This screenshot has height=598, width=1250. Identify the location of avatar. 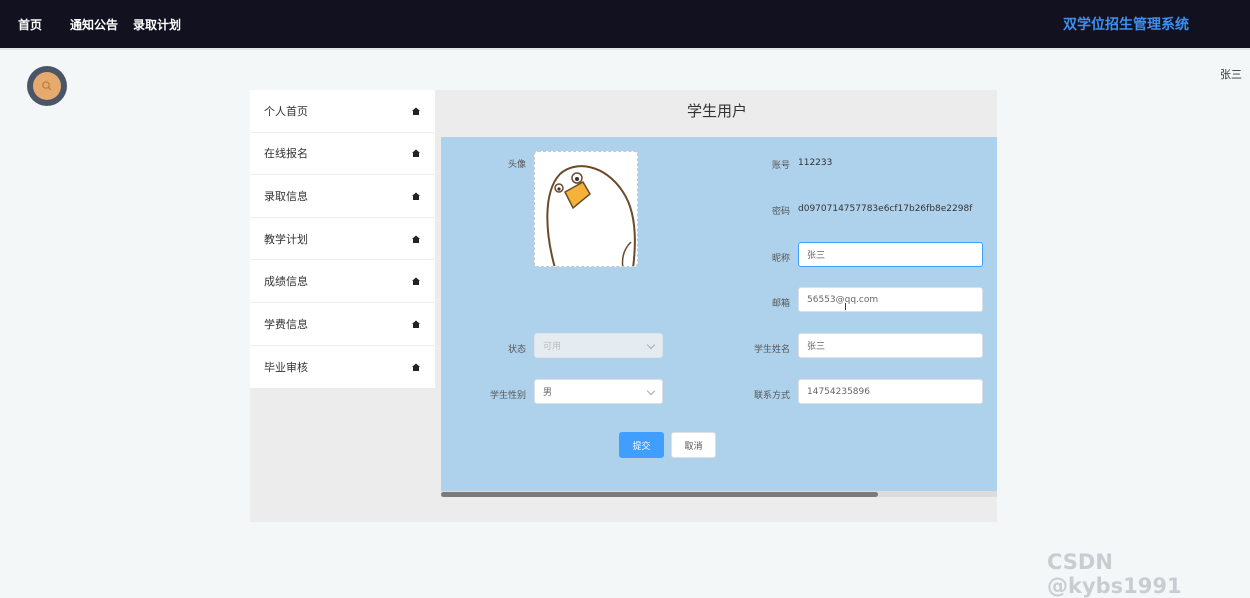
(47, 86).